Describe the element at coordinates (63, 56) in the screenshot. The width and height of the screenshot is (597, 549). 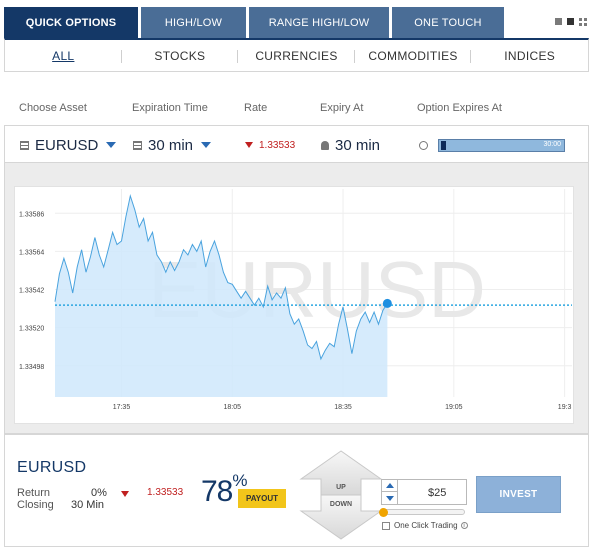
I see `category-all: ALL` at that location.